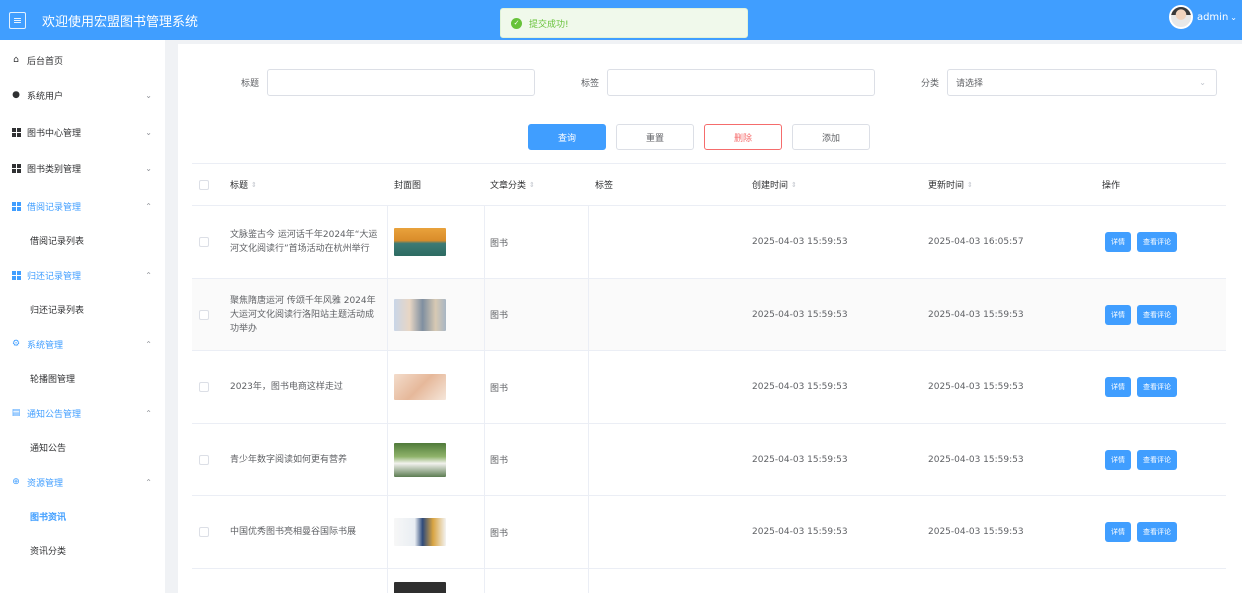  Describe the element at coordinates (976, 242) in the screenshot. I see `row-updated-time: 2025-04-03 16:05:57` at that location.